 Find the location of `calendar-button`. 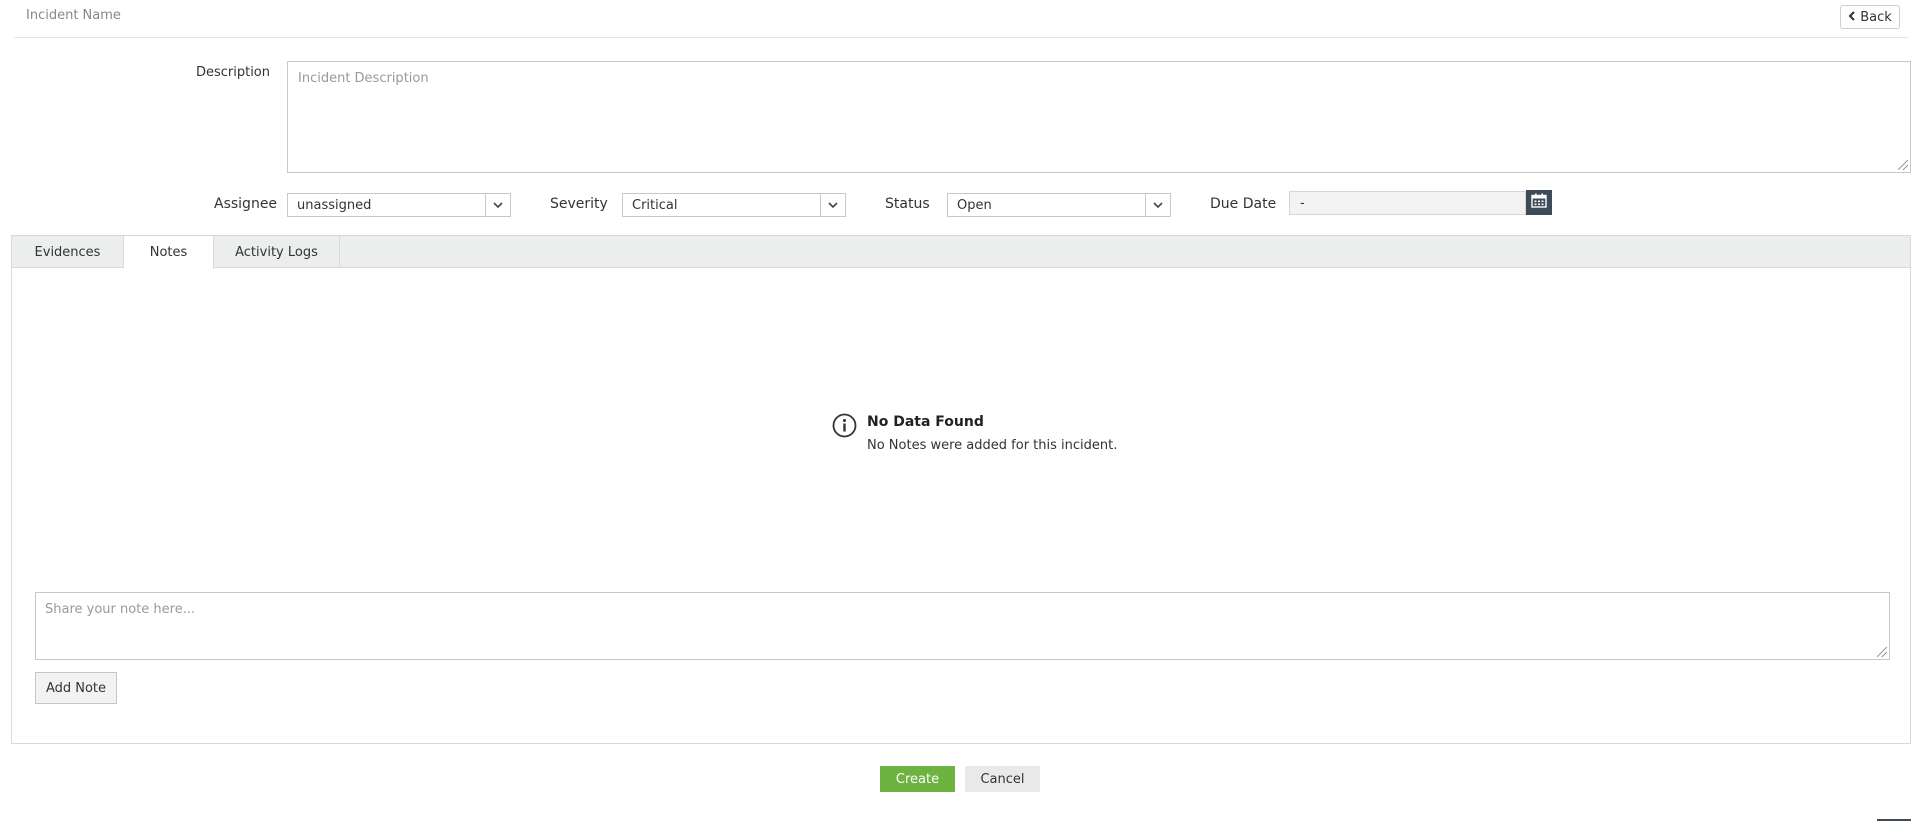

calendar-button is located at coordinates (1539, 202).